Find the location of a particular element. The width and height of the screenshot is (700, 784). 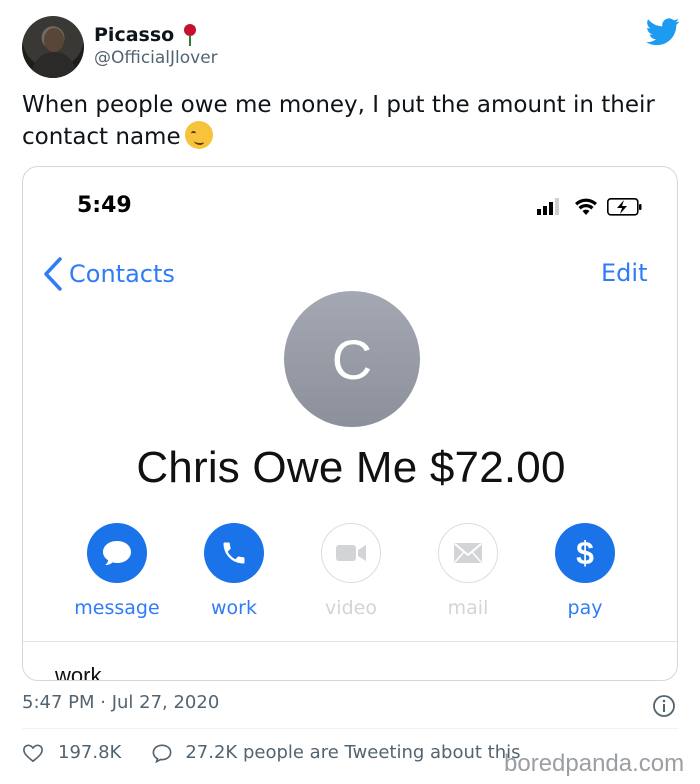

action-message: message is located at coordinates (117, 571).